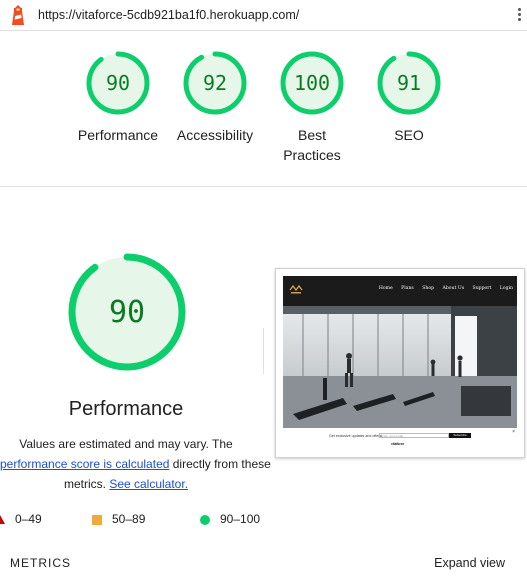 This screenshot has width=527, height=583. I want to click on legend-range: 50–89, so click(129, 519).